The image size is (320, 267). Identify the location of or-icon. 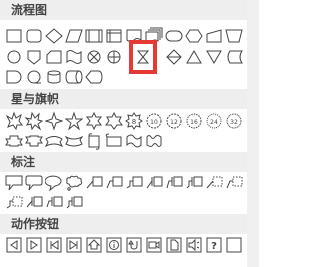
(114, 57).